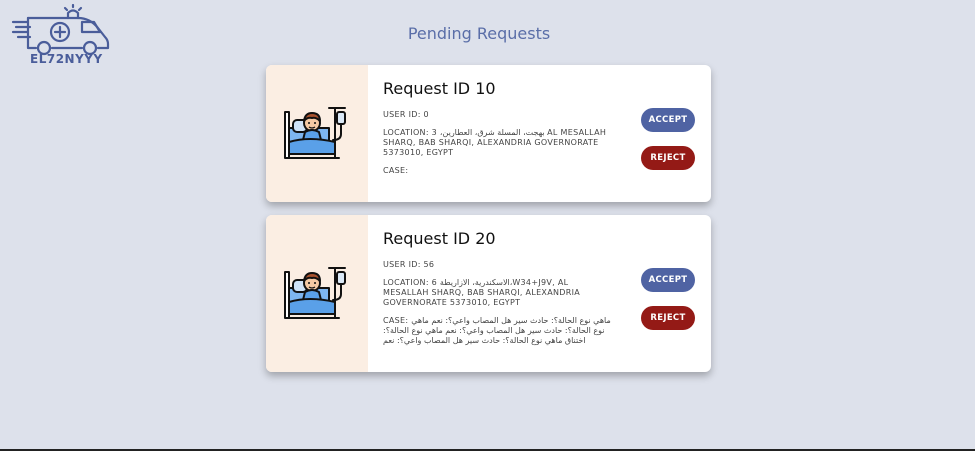 The image size is (975, 451). Describe the element at coordinates (406, 114) in the screenshot. I see `user-id: USER ID: 0` at that location.